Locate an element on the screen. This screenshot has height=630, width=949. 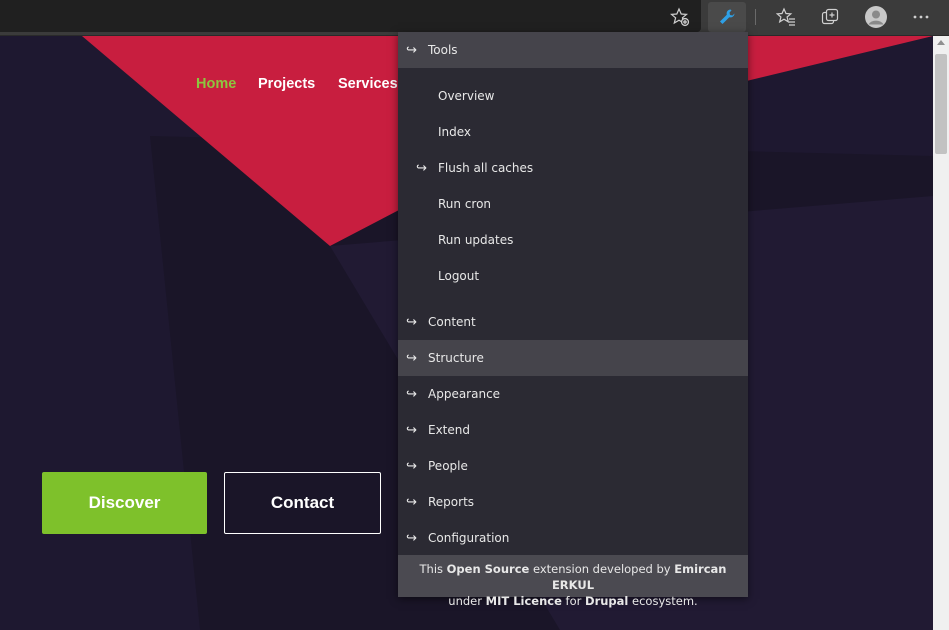
footer-text: for is located at coordinates (573, 601).